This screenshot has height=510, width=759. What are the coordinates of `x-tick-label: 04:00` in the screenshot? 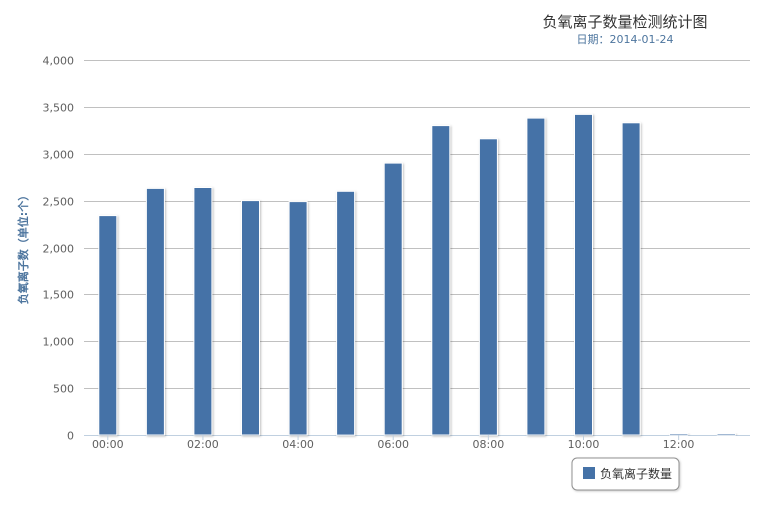 It's located at (298, 444).